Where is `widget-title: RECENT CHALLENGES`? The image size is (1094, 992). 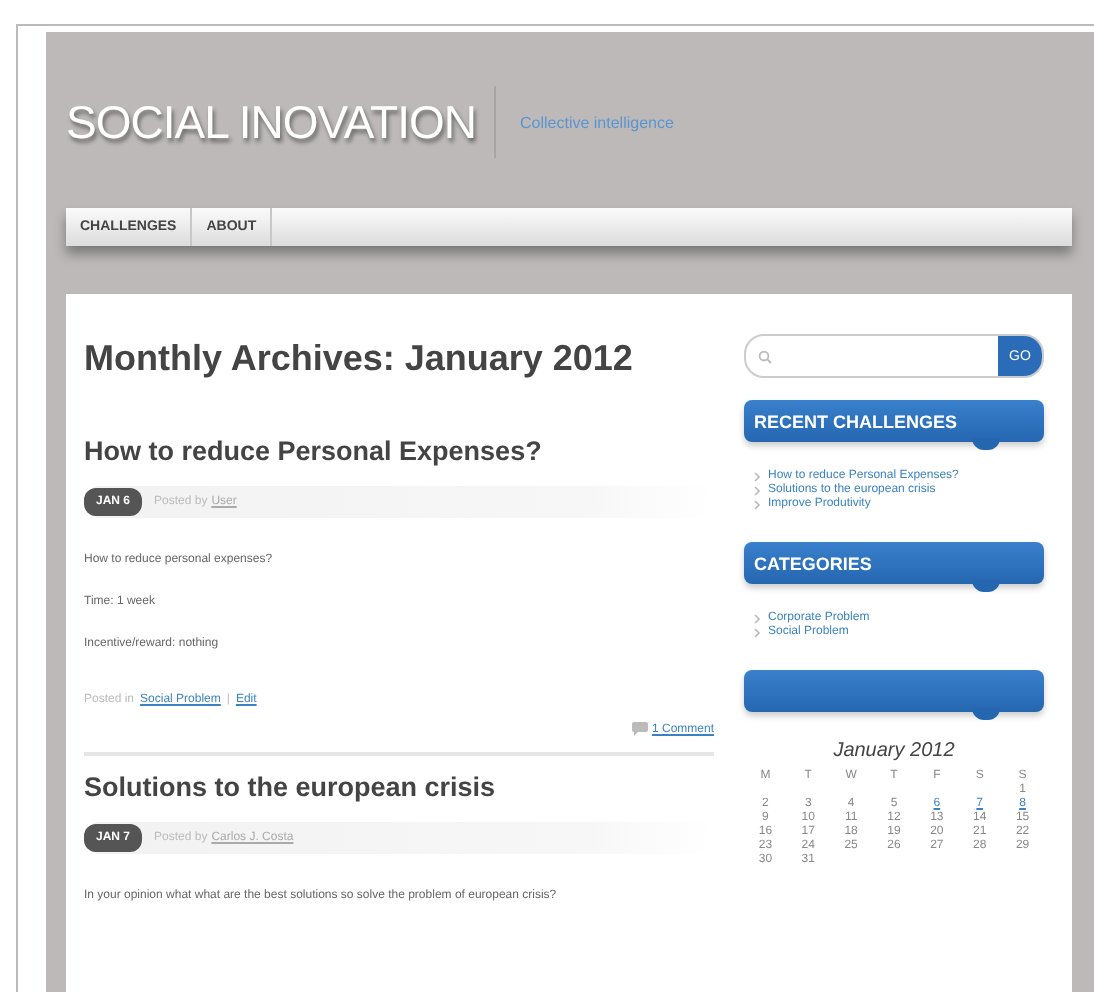 widget-title: RECENT CHALLENGES is located at coordinates (856, 421).